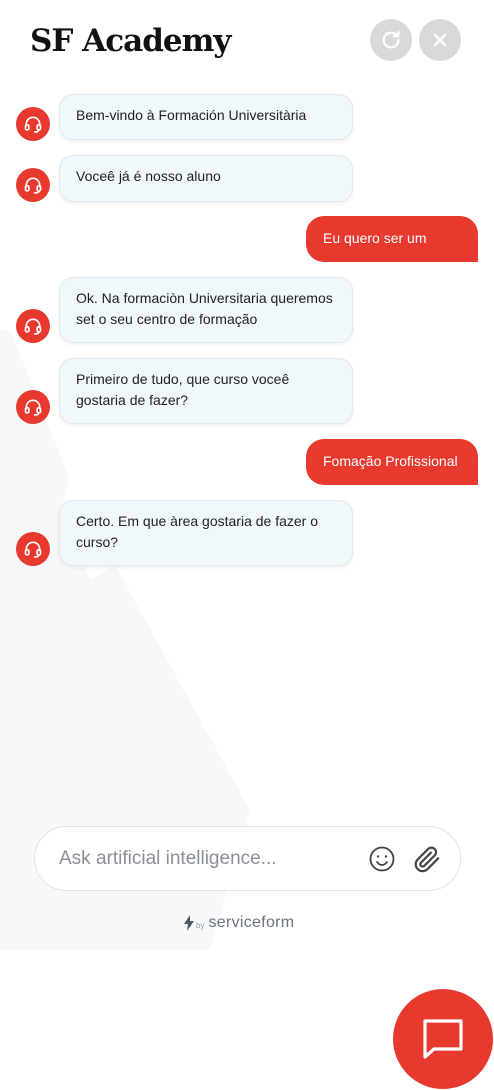  I want to click on bot-message: Bem-vindo à Formación Universitària, so click(206, 117).